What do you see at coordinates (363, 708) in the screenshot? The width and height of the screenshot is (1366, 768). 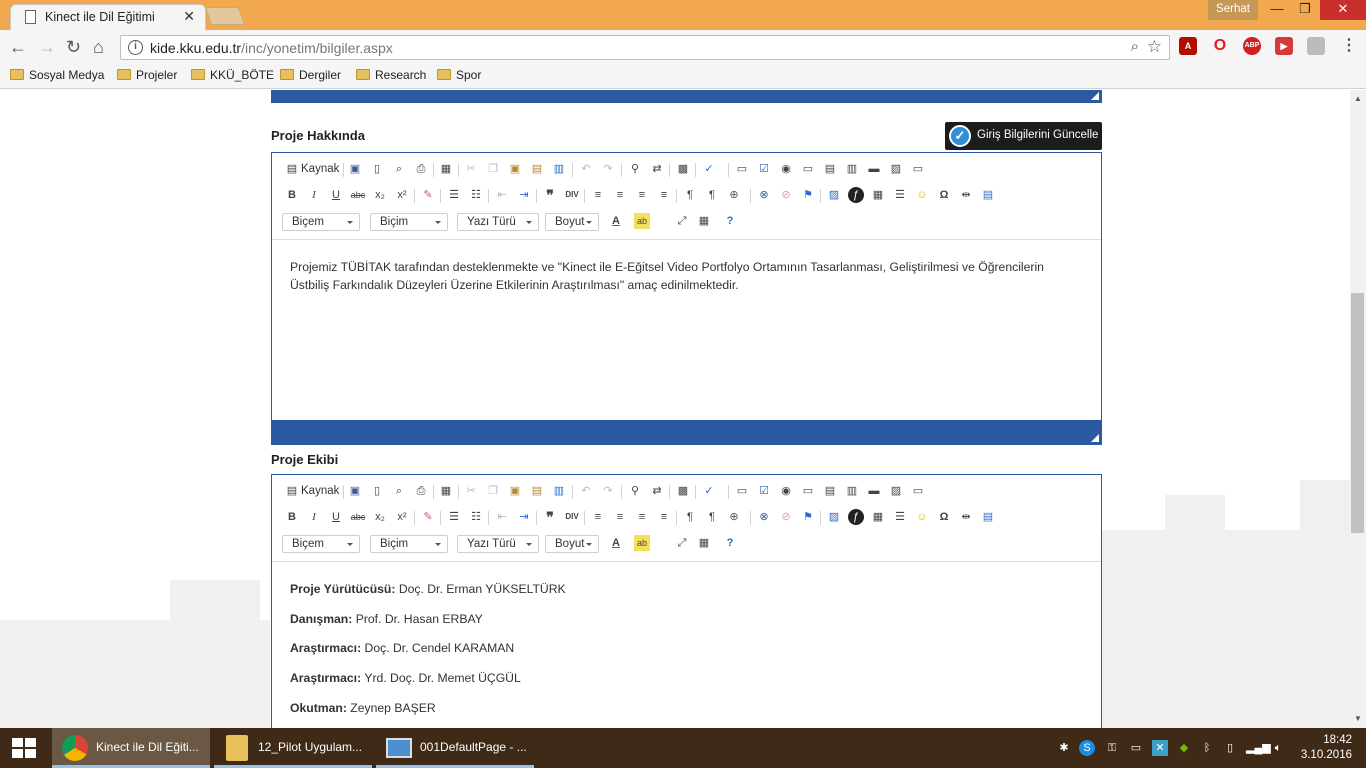 I see `team-member: Okutman: Zeynep BAŞER` at bounding box center [363, 708].